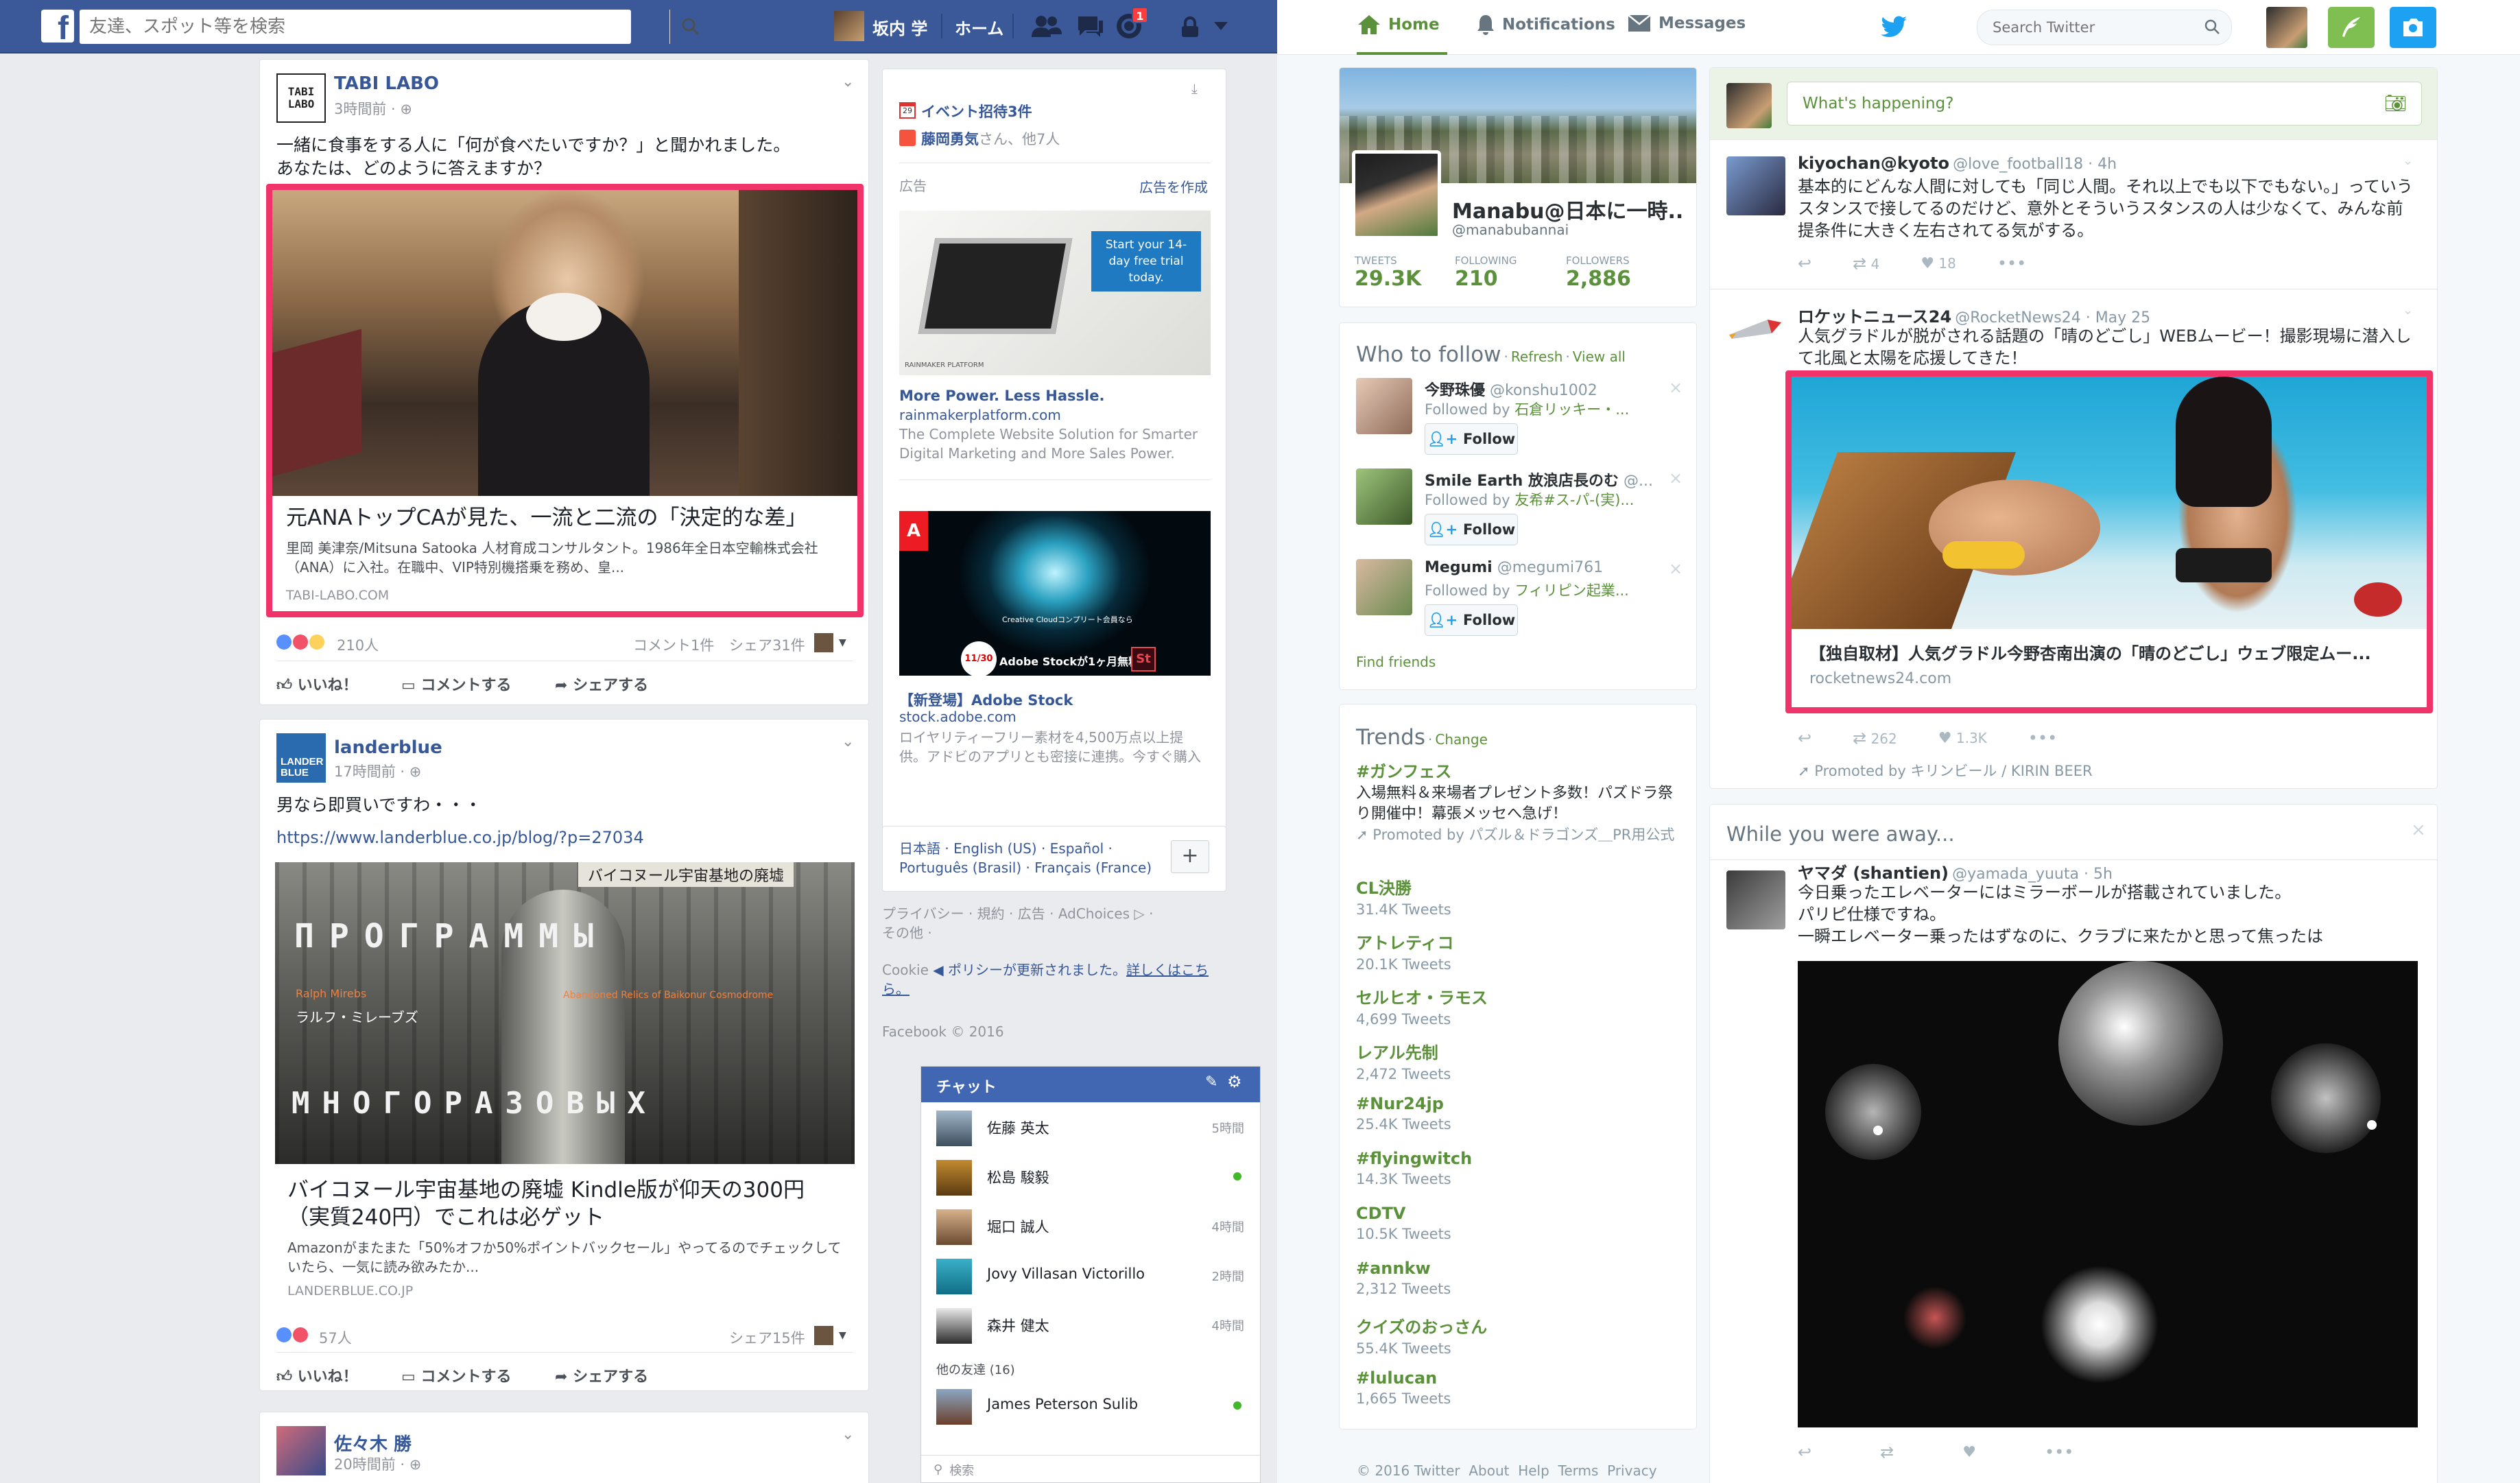  What do you see at coordinates (2052, 318) in the screenshot?
I see `tweet-handle-time: @RocketNews24 · May 25` at bounding box center [2052, 318].